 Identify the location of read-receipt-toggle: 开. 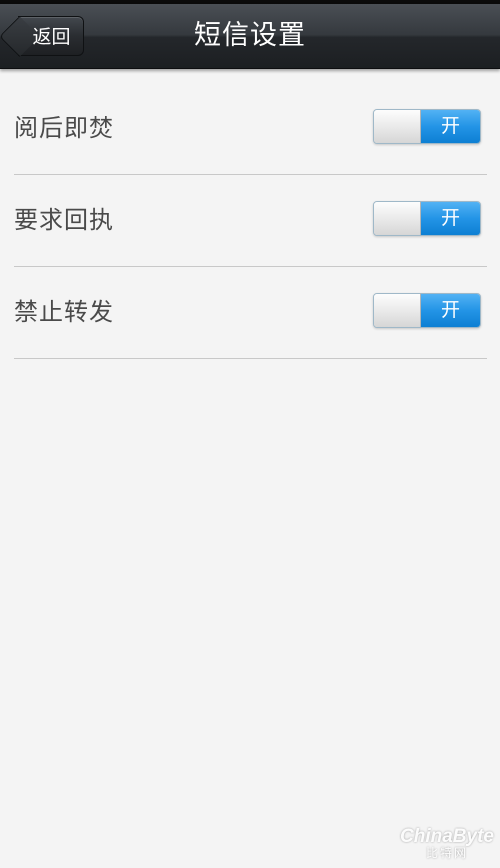
(427, 218).